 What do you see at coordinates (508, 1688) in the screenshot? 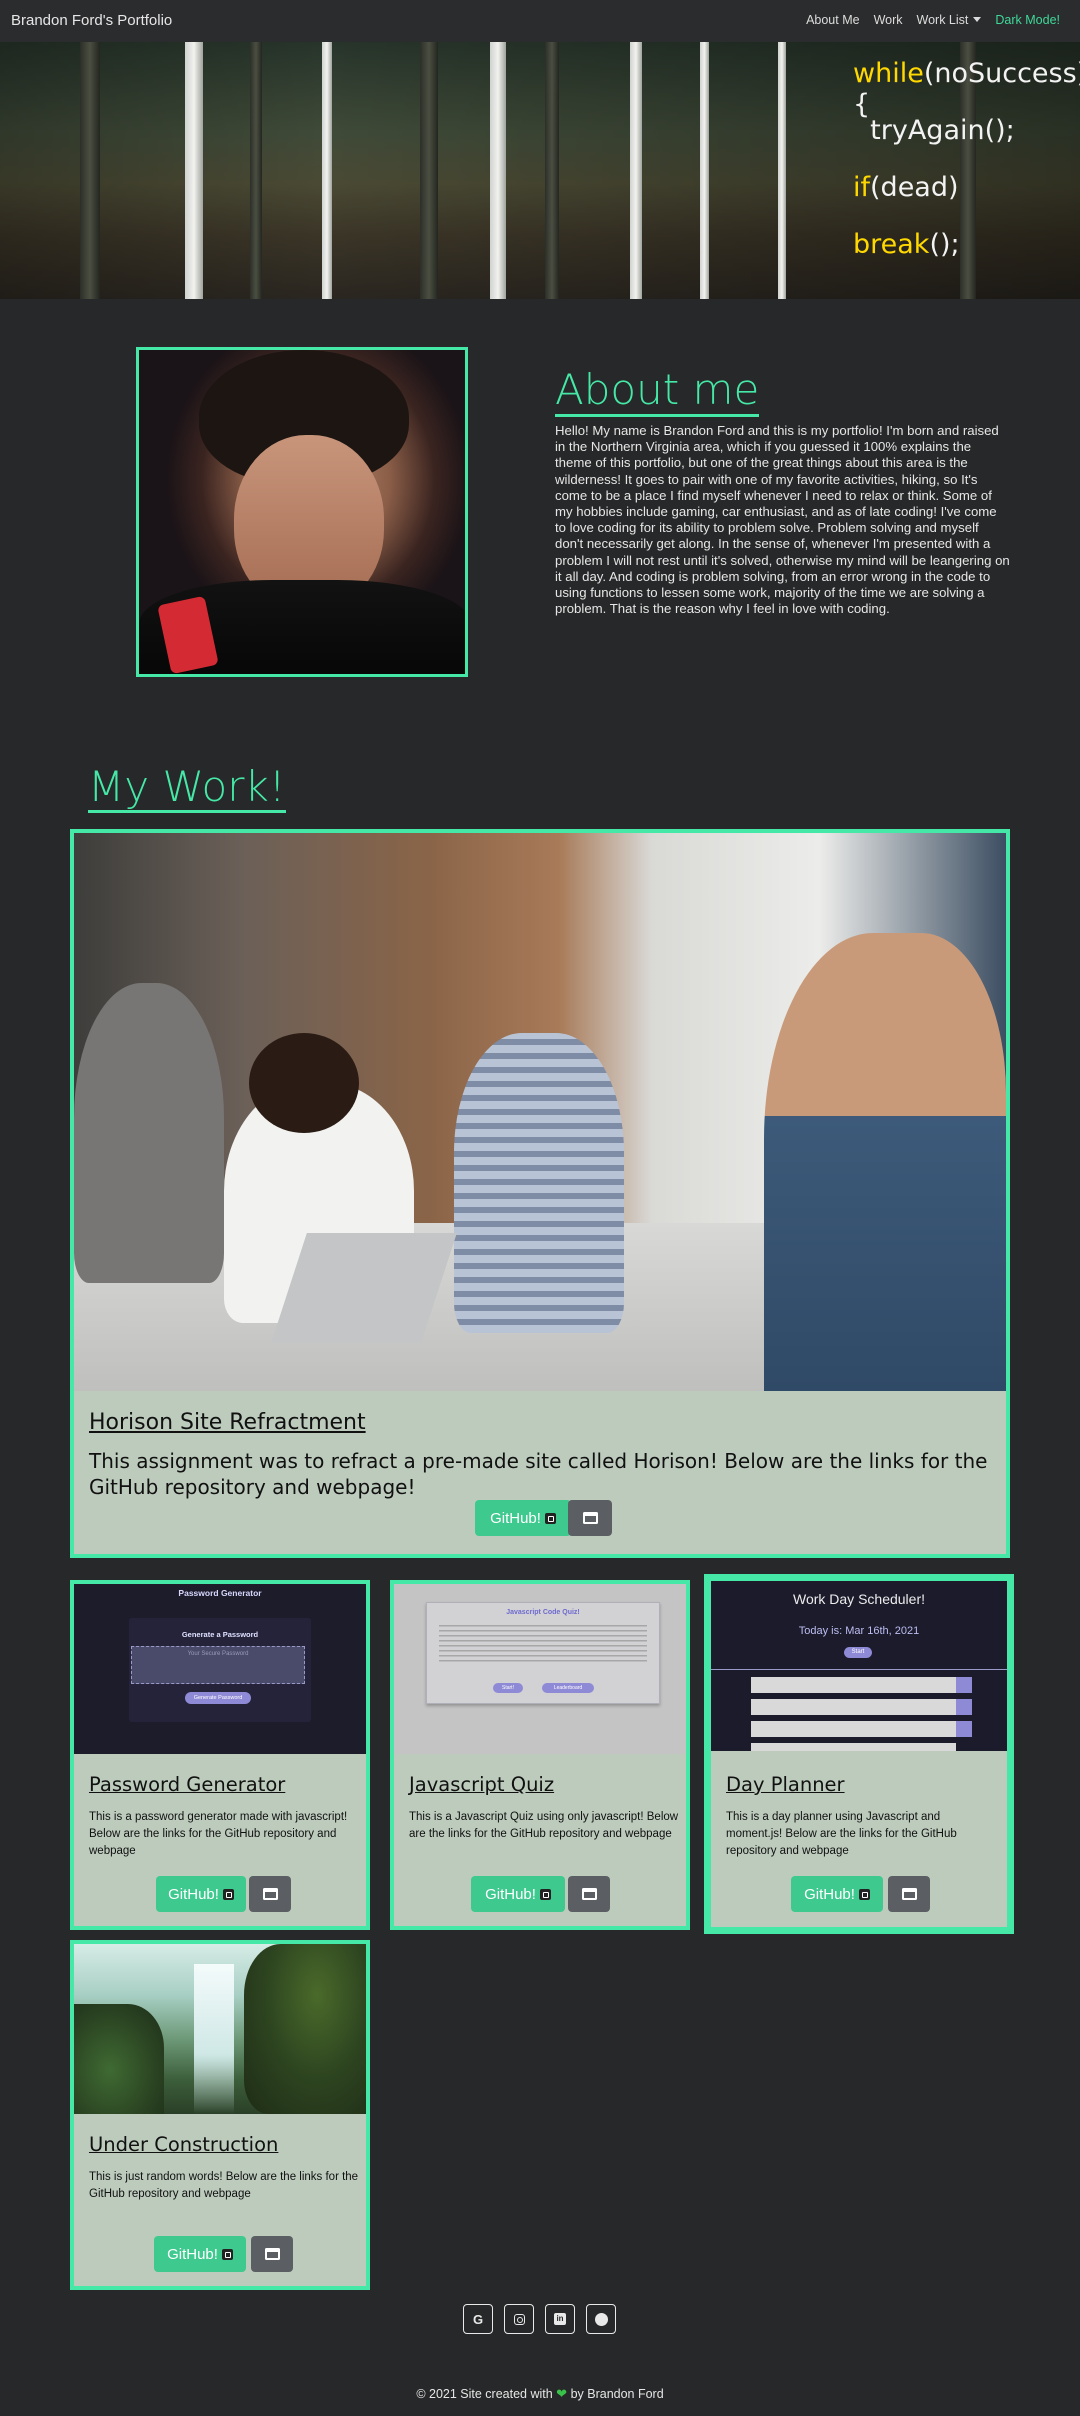
I see `screenshot-button: Start!` at bounding box center [508, 1688].